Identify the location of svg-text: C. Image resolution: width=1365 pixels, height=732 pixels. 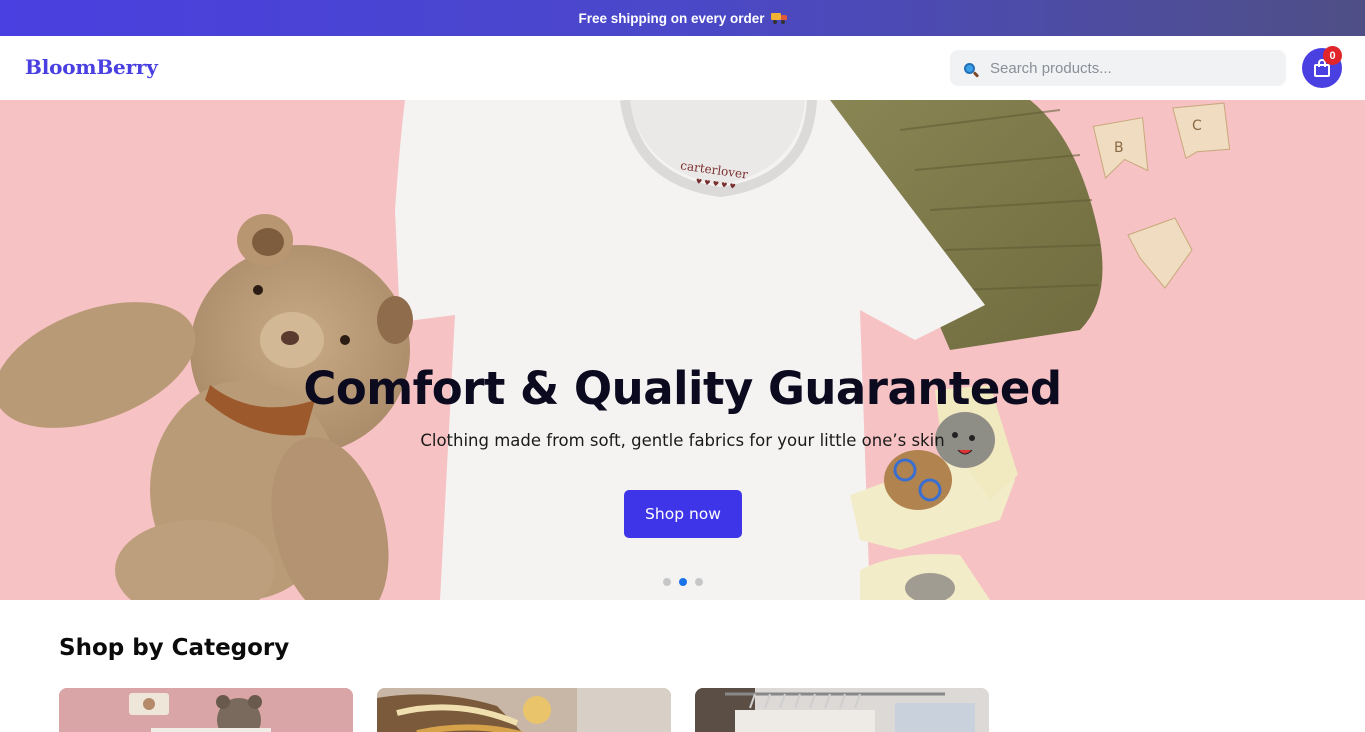
(1197, 126).